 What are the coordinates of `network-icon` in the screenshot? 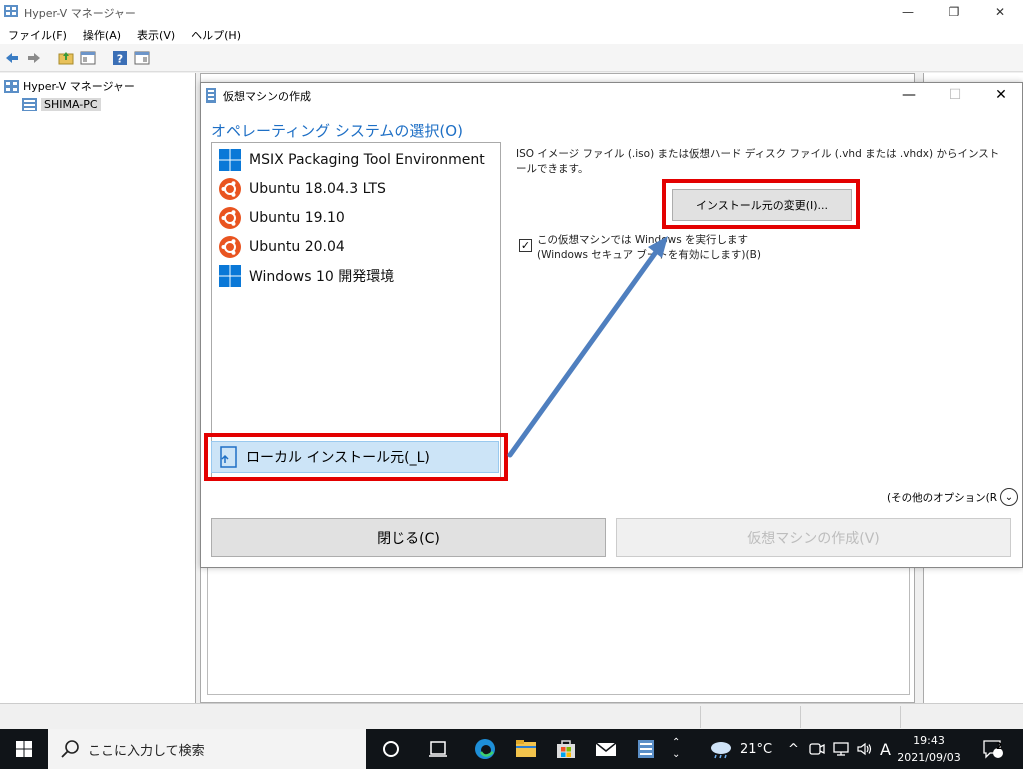 It's located at (841, 749).